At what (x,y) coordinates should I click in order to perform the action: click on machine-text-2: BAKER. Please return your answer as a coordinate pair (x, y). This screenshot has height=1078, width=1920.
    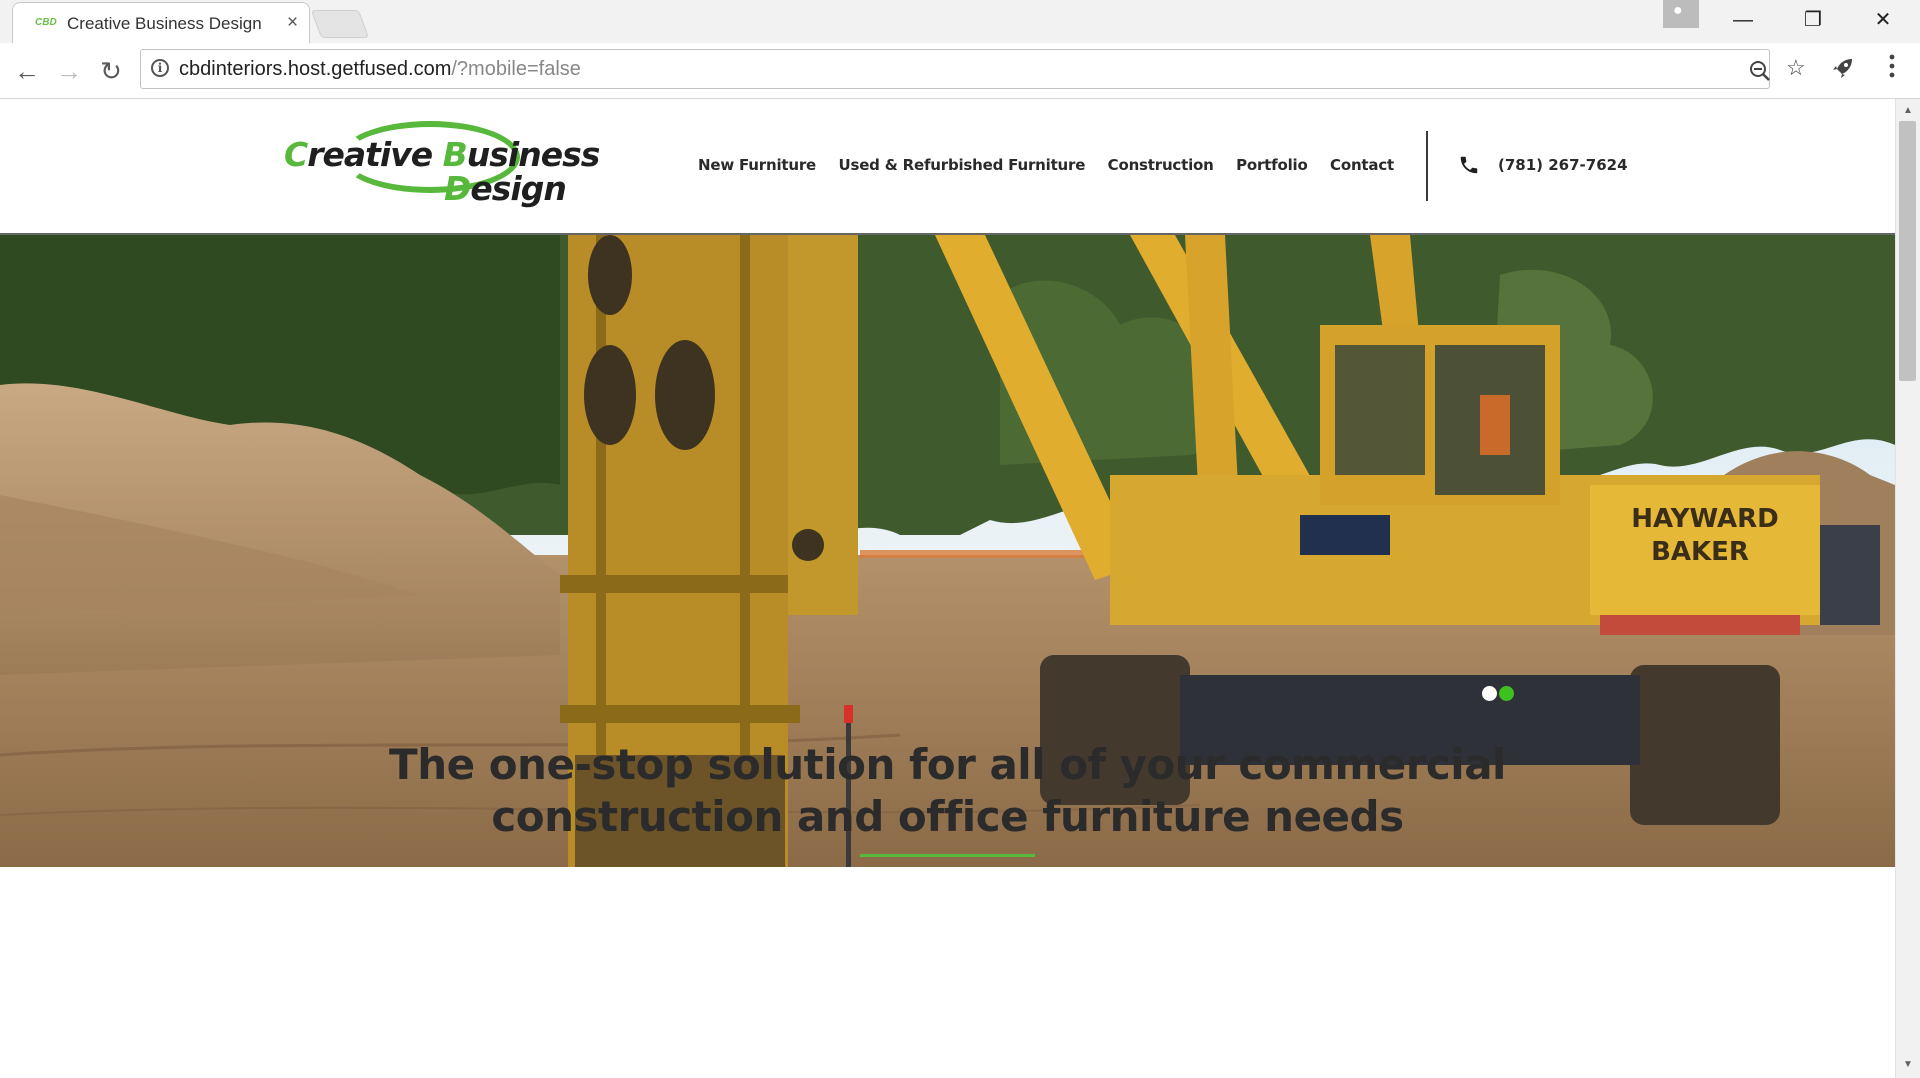
    Looking at the image, I should click on (1700, 552).